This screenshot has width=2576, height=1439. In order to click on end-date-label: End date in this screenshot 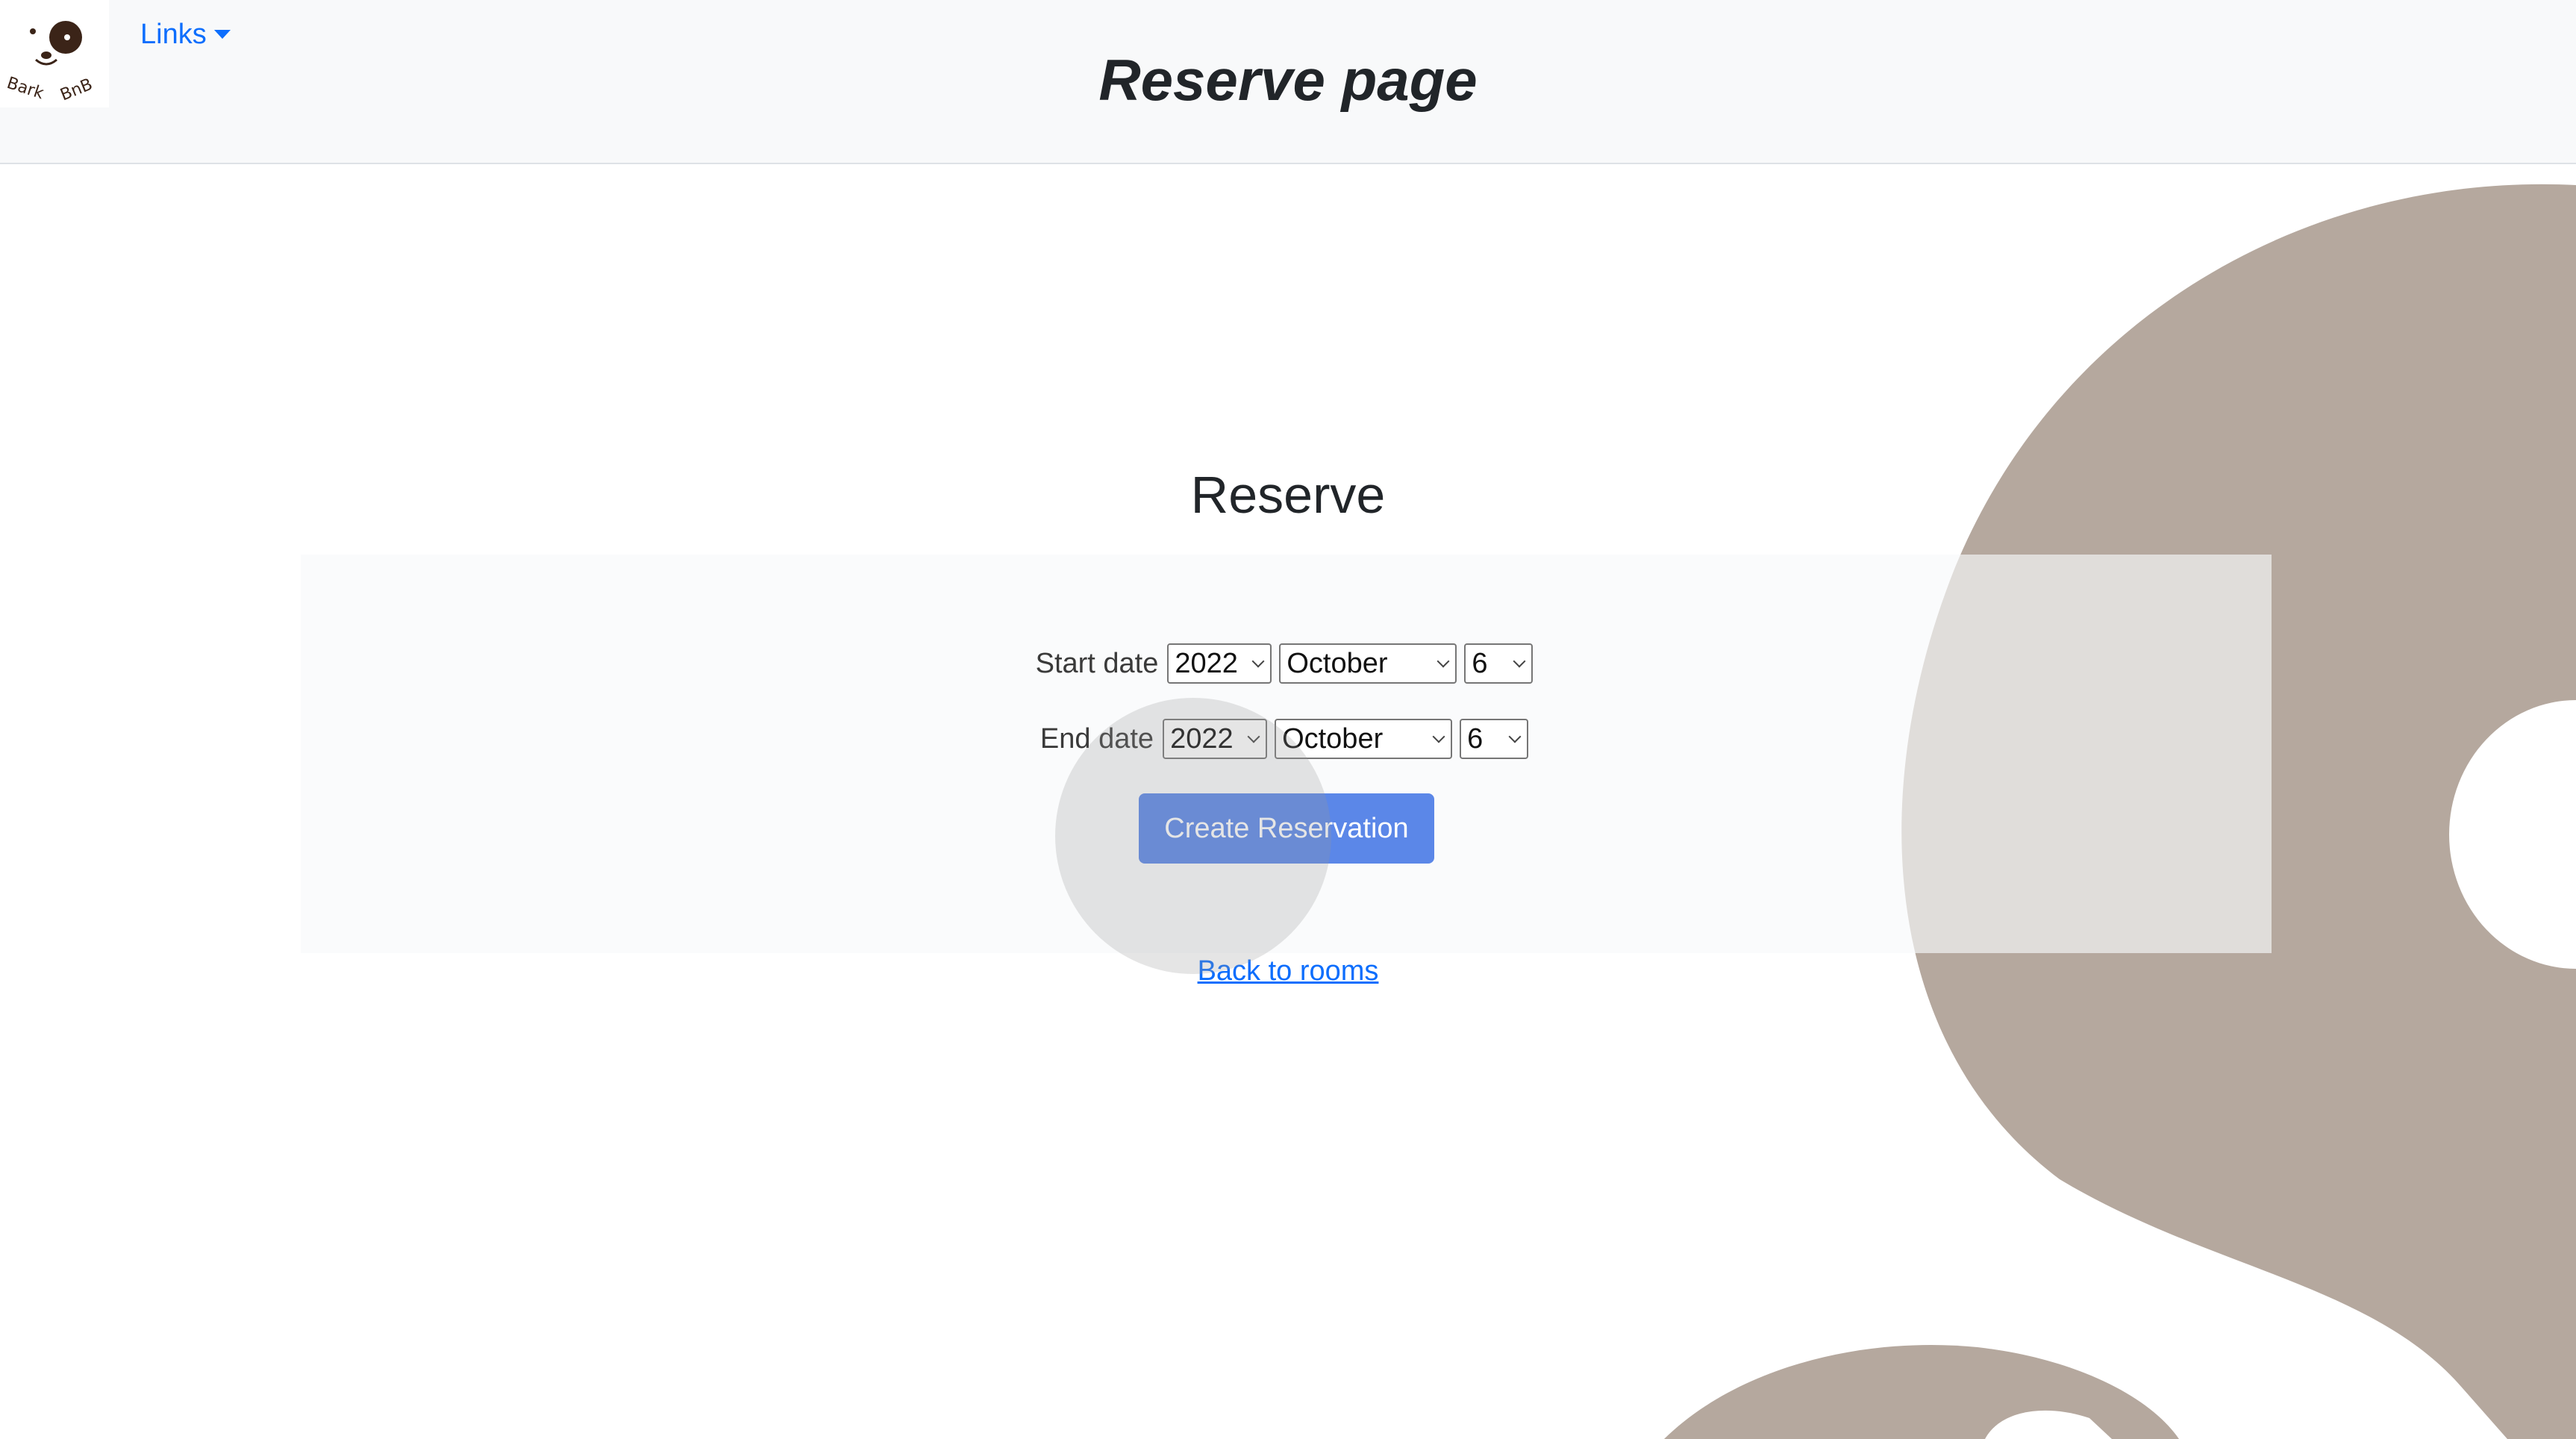, I will do `click(1097, 738)`.